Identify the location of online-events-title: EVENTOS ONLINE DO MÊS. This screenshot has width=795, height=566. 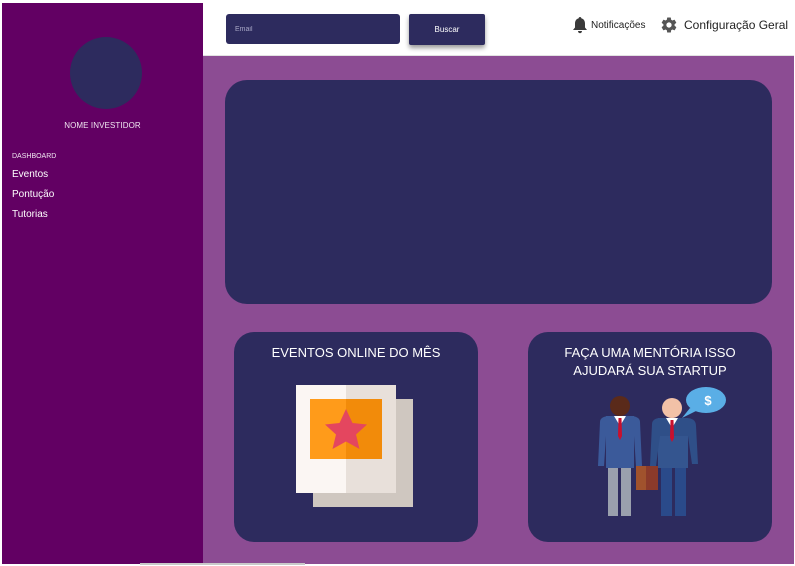
(356, 352).